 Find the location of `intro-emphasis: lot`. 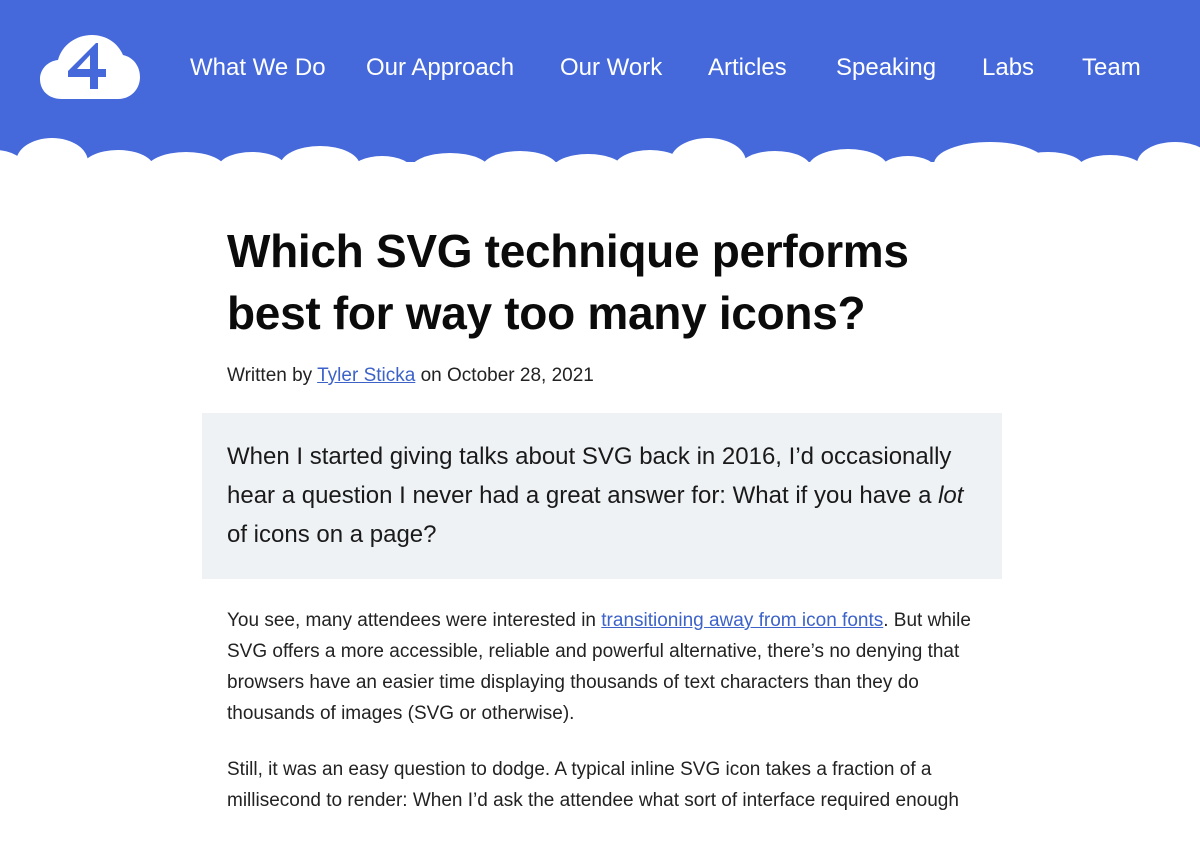

intro-emphasis: lot is located at coordinates (951, 495).